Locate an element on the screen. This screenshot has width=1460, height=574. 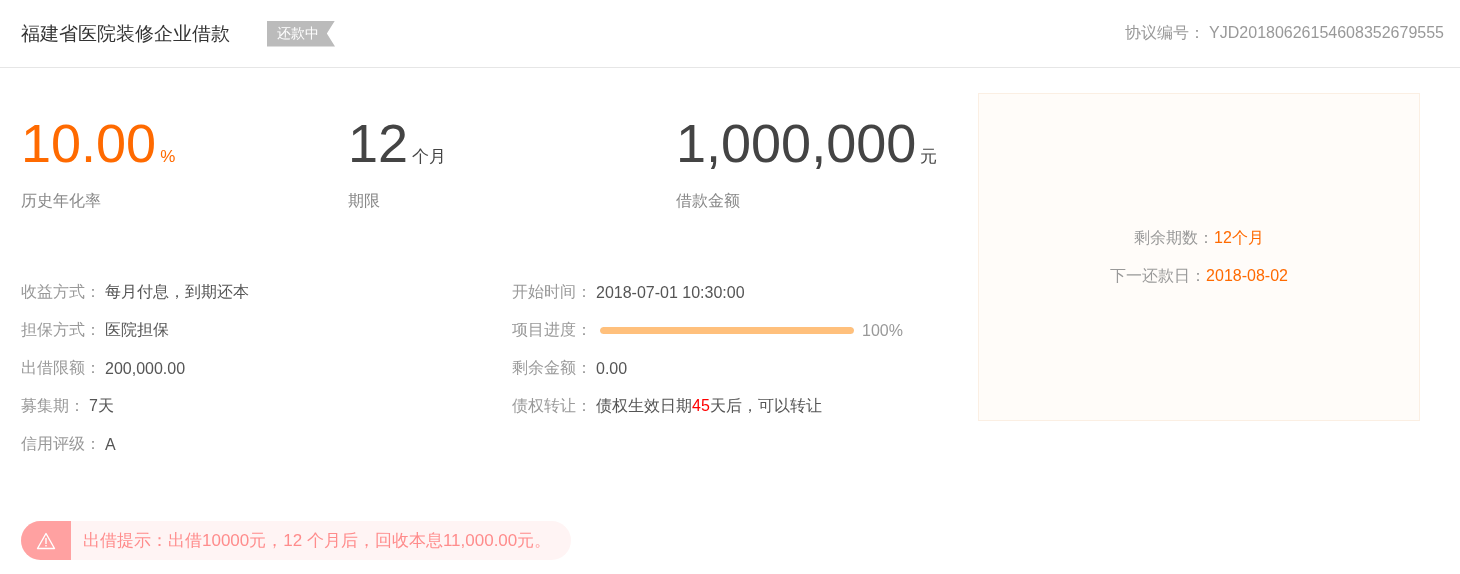
detail-value: 200,000.00 is located at coordinates (145, 368).